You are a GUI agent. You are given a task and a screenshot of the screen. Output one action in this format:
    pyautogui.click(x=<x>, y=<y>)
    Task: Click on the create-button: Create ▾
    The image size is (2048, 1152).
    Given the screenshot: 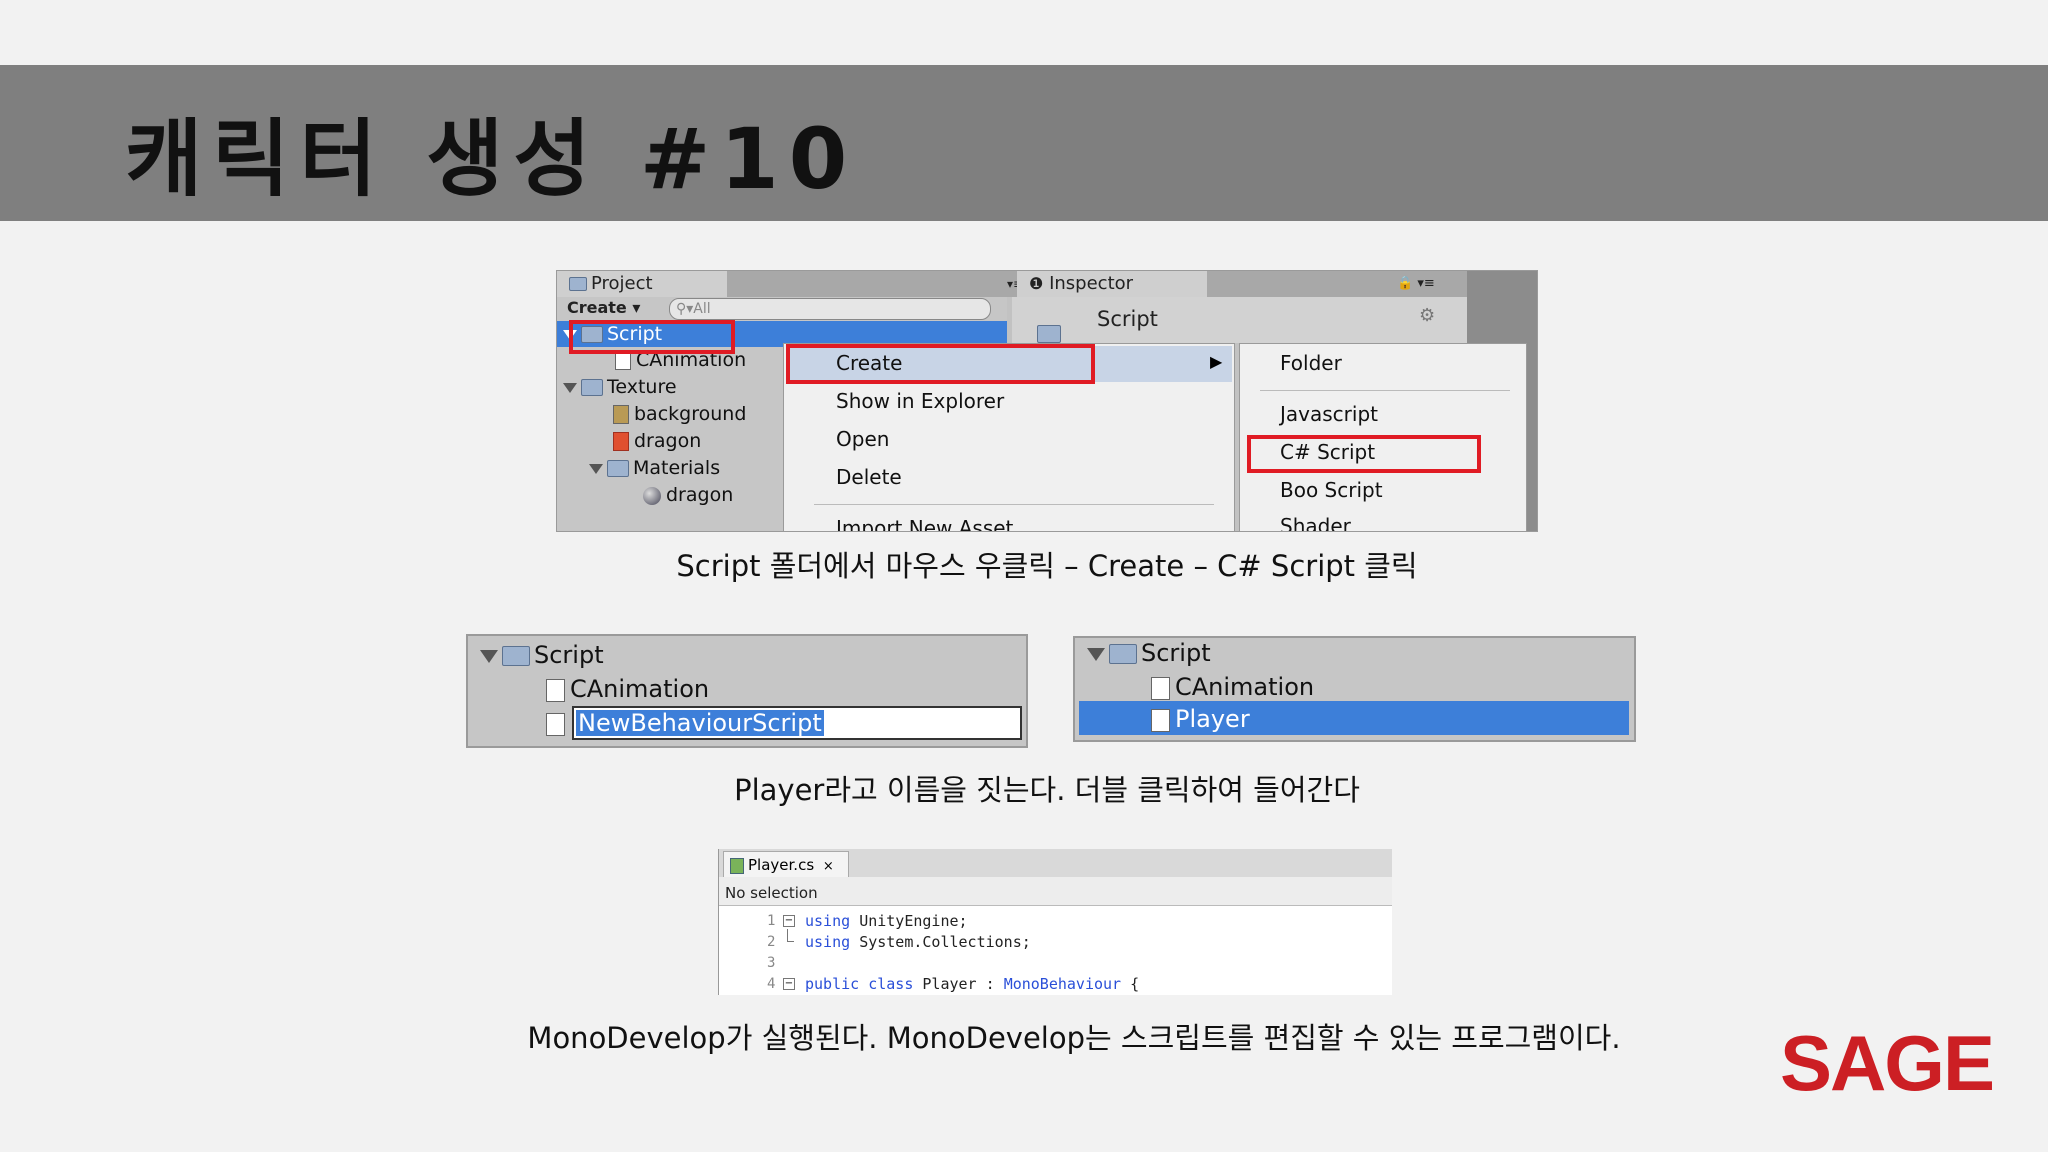 What is the action you would take?
    pyautogui.click(x=603, y=307)
    